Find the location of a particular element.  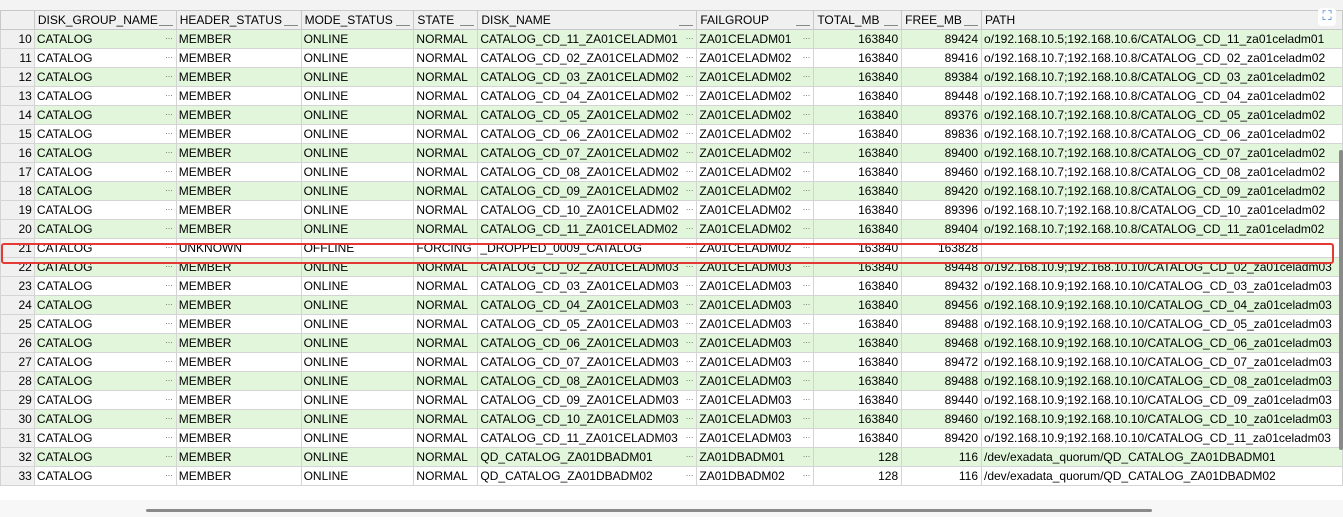

row-number: 29 is located at coordinates (17, 400).